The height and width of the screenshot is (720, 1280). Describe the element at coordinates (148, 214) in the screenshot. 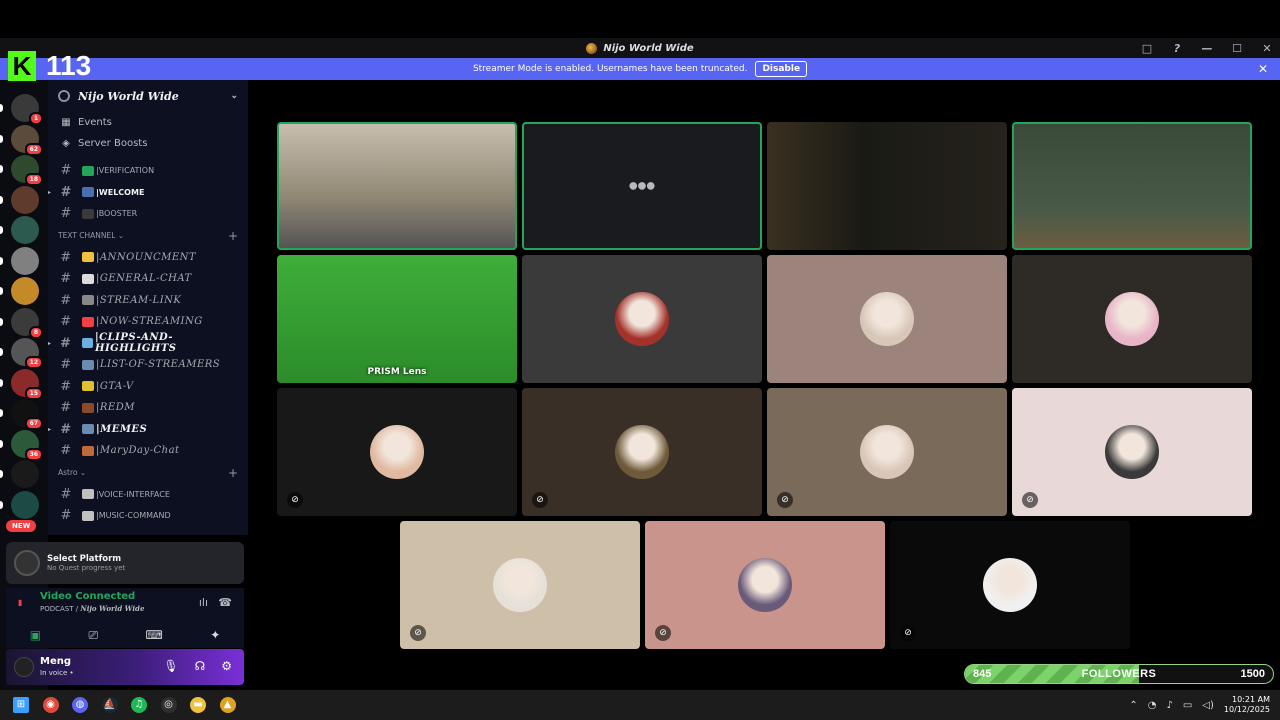

I see `channel-item: # |BOOSTER` at that location.